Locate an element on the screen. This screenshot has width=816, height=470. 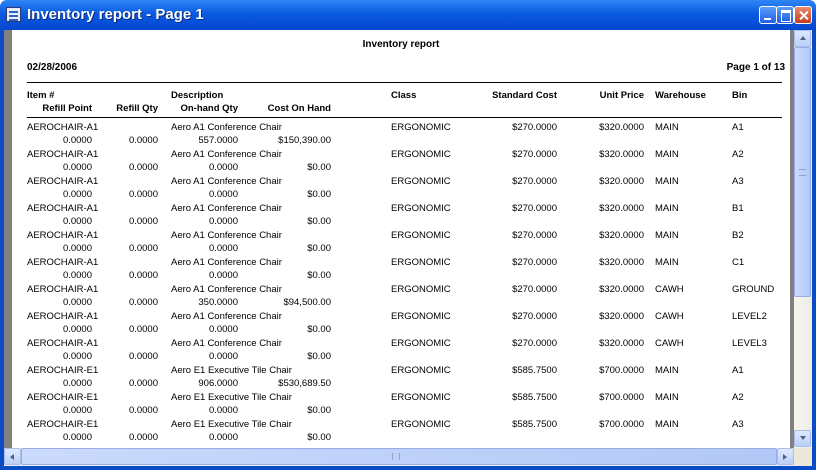
scroll-right-button is located at coordinates (785, 456).